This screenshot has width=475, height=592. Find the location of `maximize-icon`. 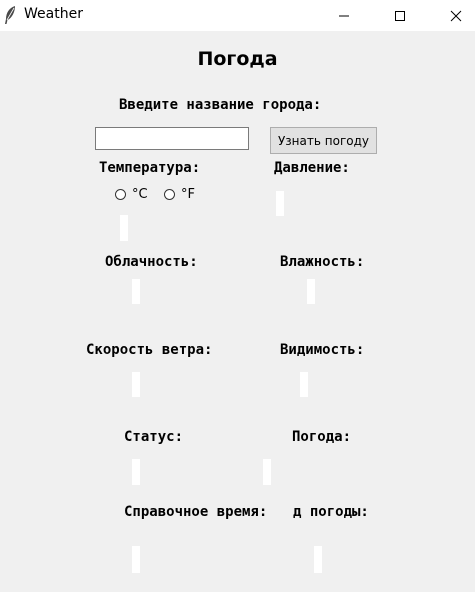

maximize-icon is located at coordinates (400, 16).